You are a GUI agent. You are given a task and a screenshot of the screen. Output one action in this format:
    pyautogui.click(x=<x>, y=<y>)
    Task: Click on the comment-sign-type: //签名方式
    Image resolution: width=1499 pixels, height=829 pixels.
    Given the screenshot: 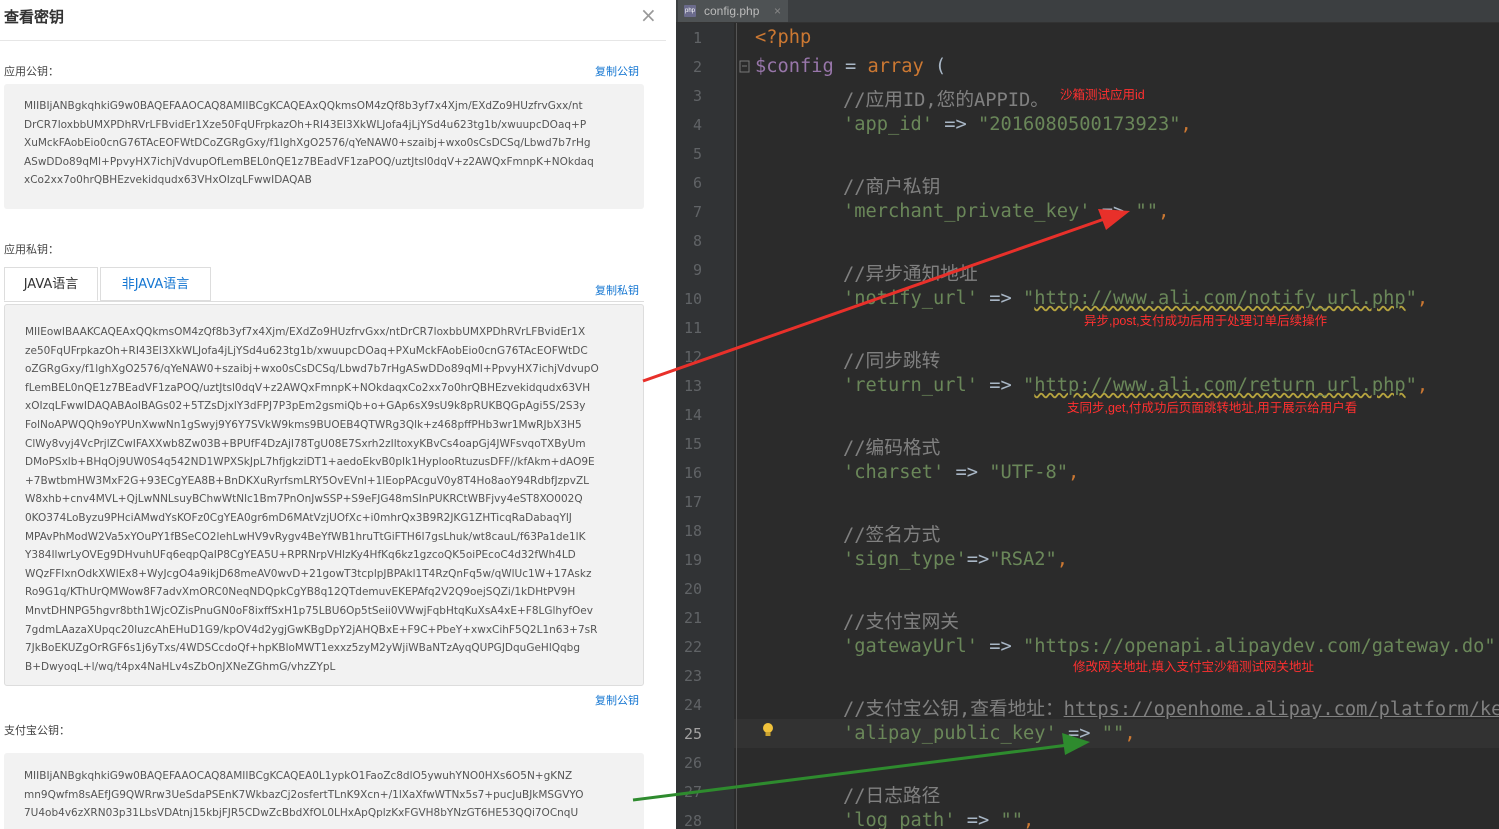 What is the action you would take?
    pyautogui.click(x=892, y=535)
    